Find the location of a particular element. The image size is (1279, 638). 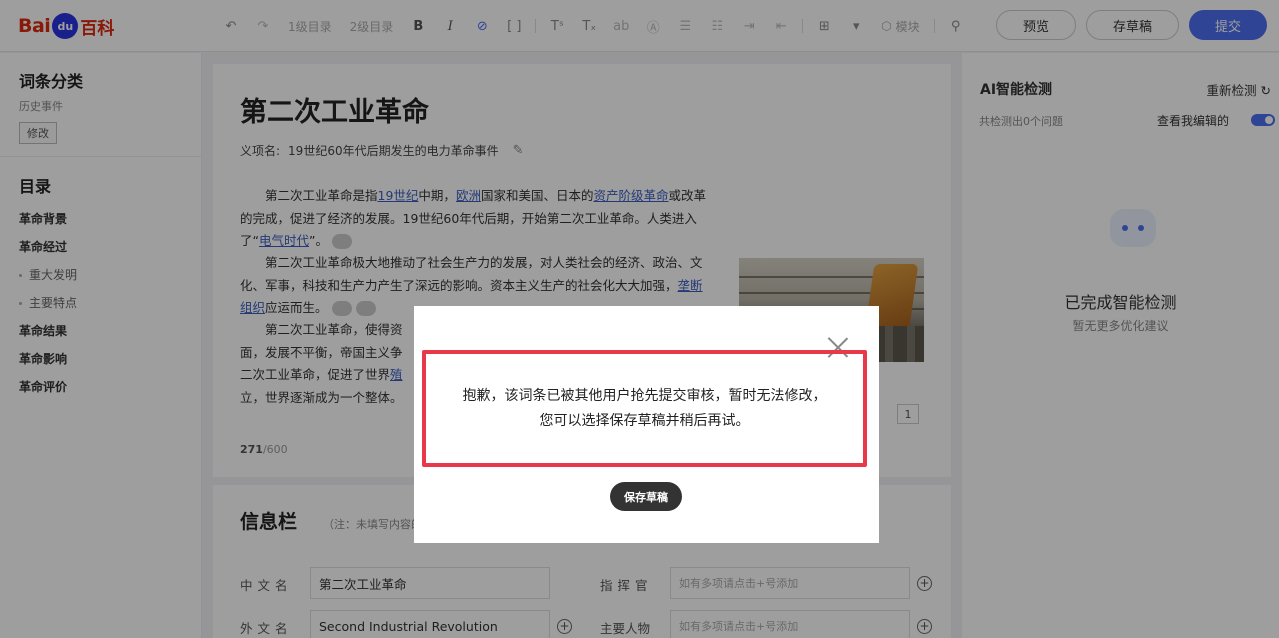

dialog-message-line-2: 您可以选择保存草稿并稍后再试。 is located at coordinates (644, 420).